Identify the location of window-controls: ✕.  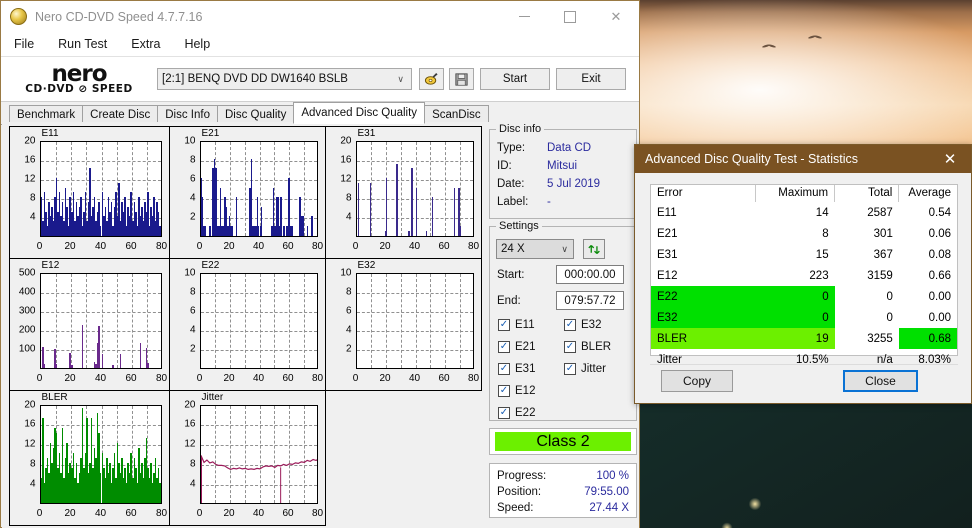
(570, 16).